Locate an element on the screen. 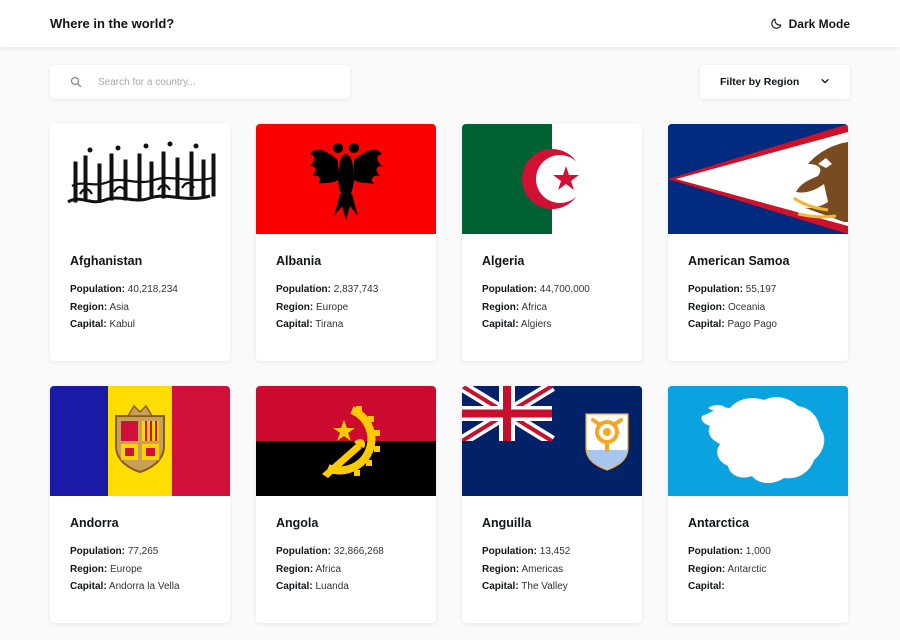 This screenshot has height=640, width=900. country-name: Antarctica is located at coordinates (719, 523).